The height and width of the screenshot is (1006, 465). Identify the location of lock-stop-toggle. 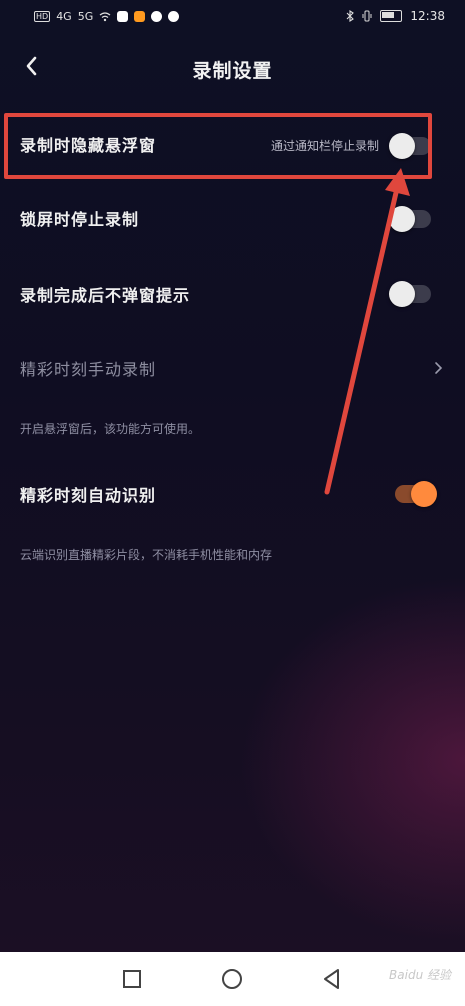
(410, 219).